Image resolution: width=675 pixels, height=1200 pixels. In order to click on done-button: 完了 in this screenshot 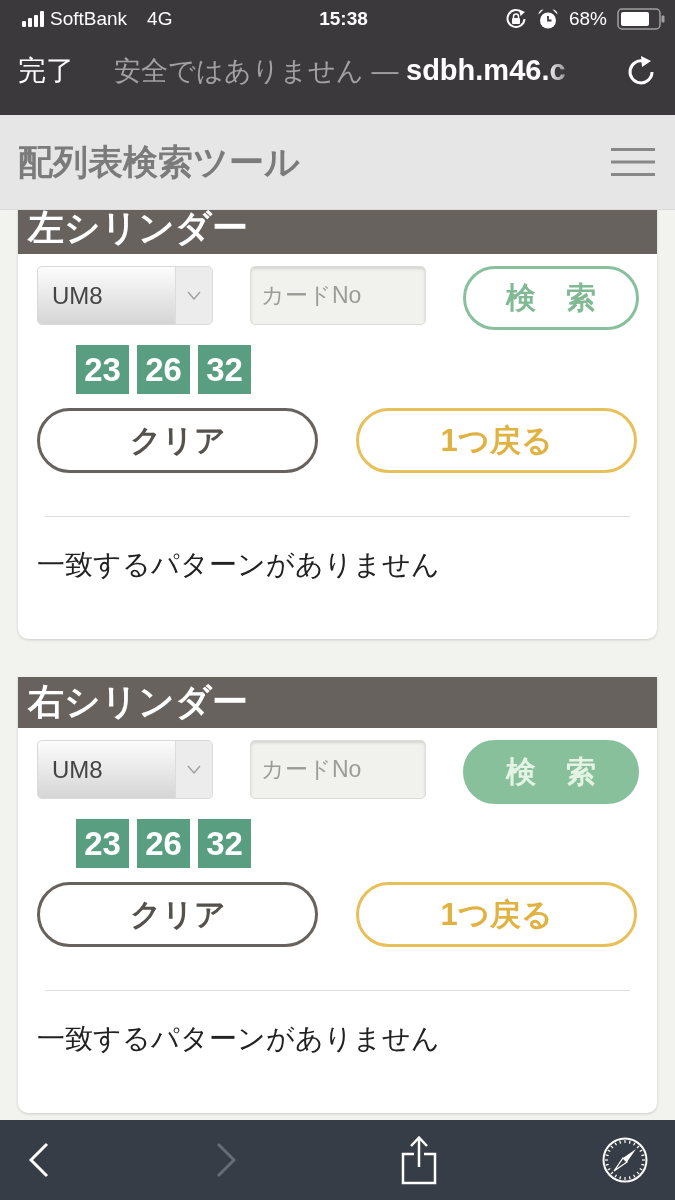, I will do `click(46, 70)`.